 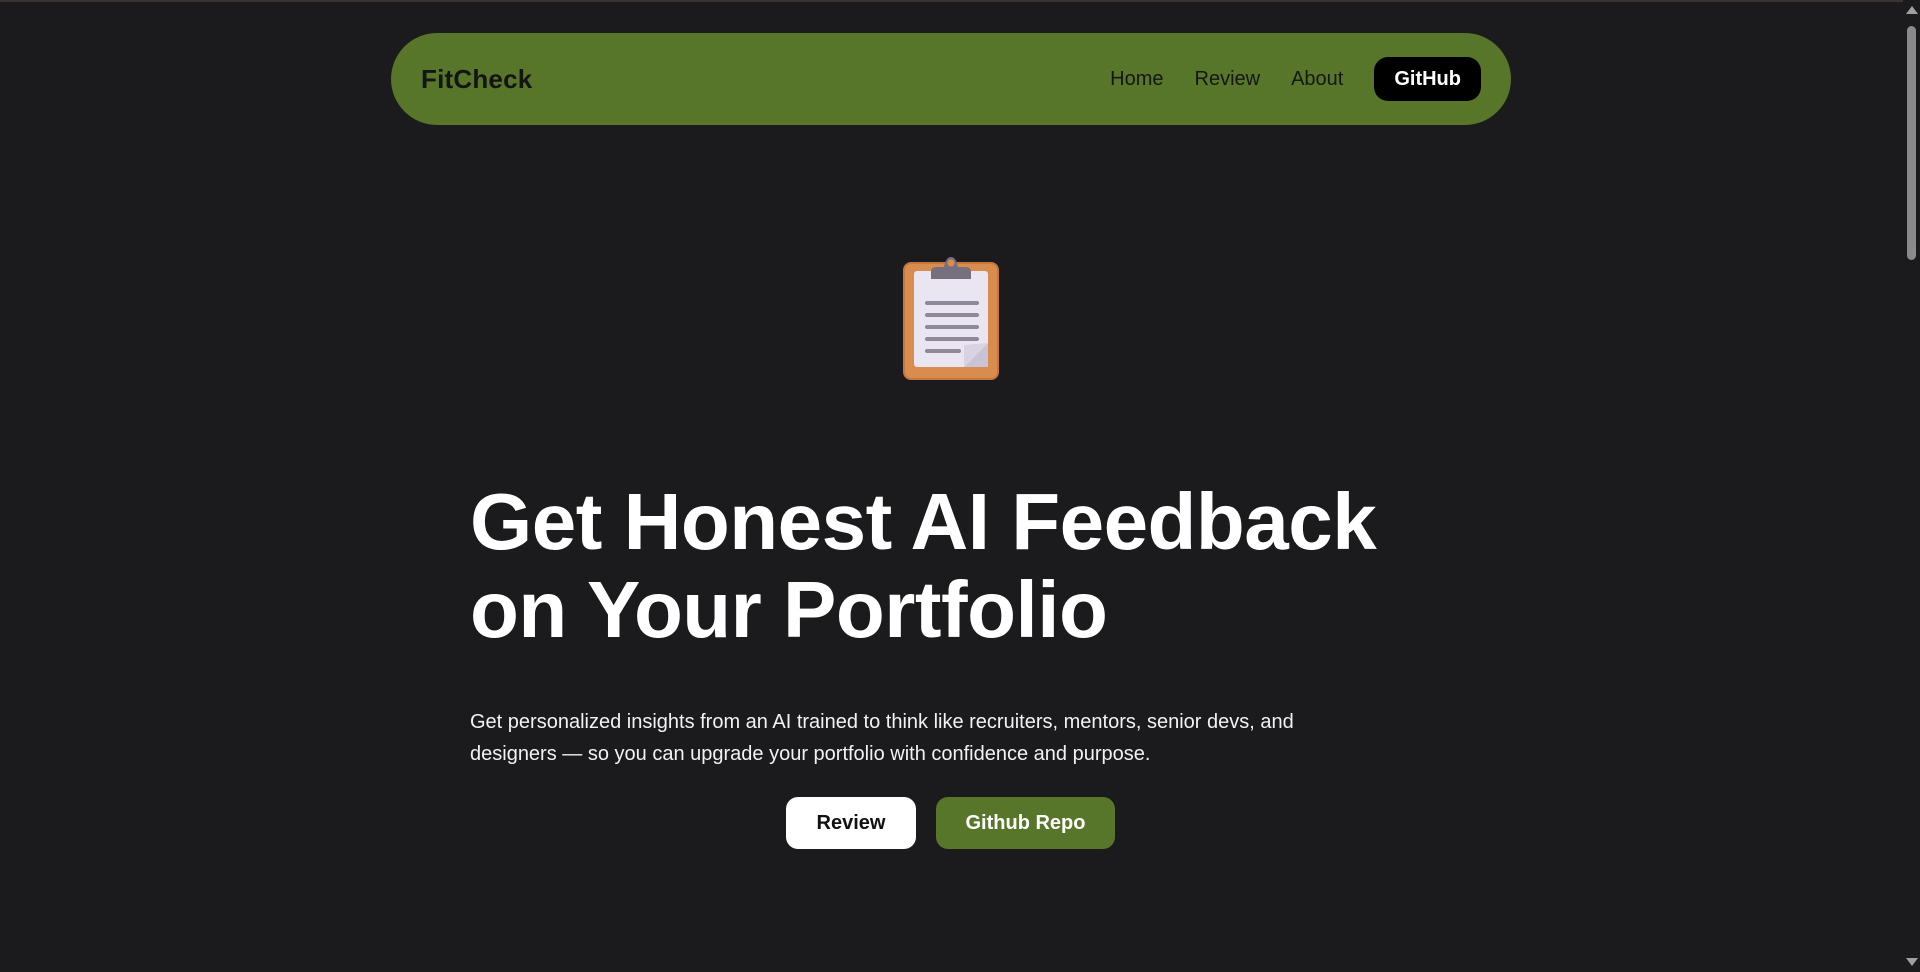 I want to click on scroll-down-arrow-icon, so click(x=1912, y=962).